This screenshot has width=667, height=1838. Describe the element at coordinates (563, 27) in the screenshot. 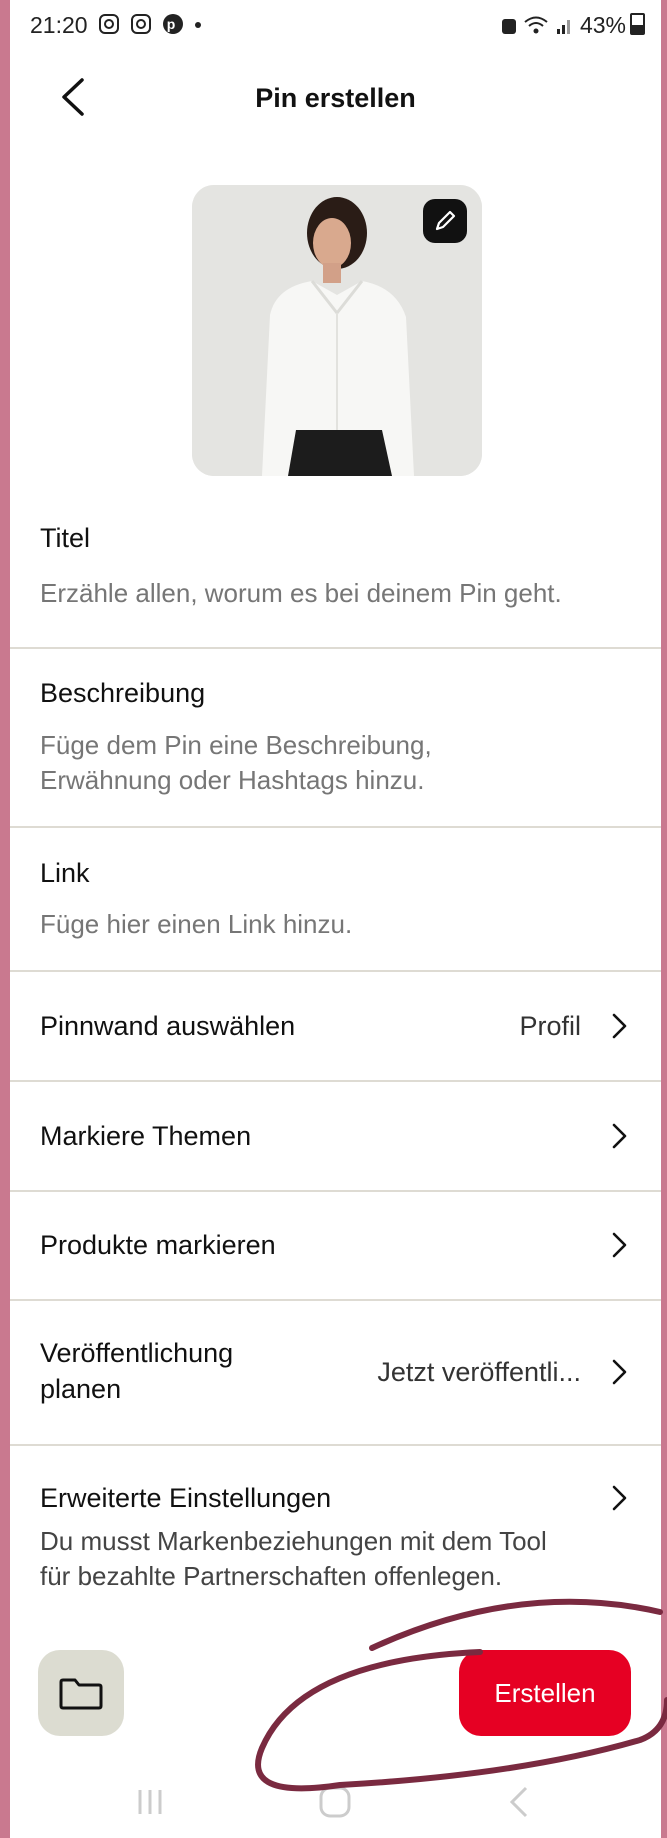

I see `signal-icon` at that location.